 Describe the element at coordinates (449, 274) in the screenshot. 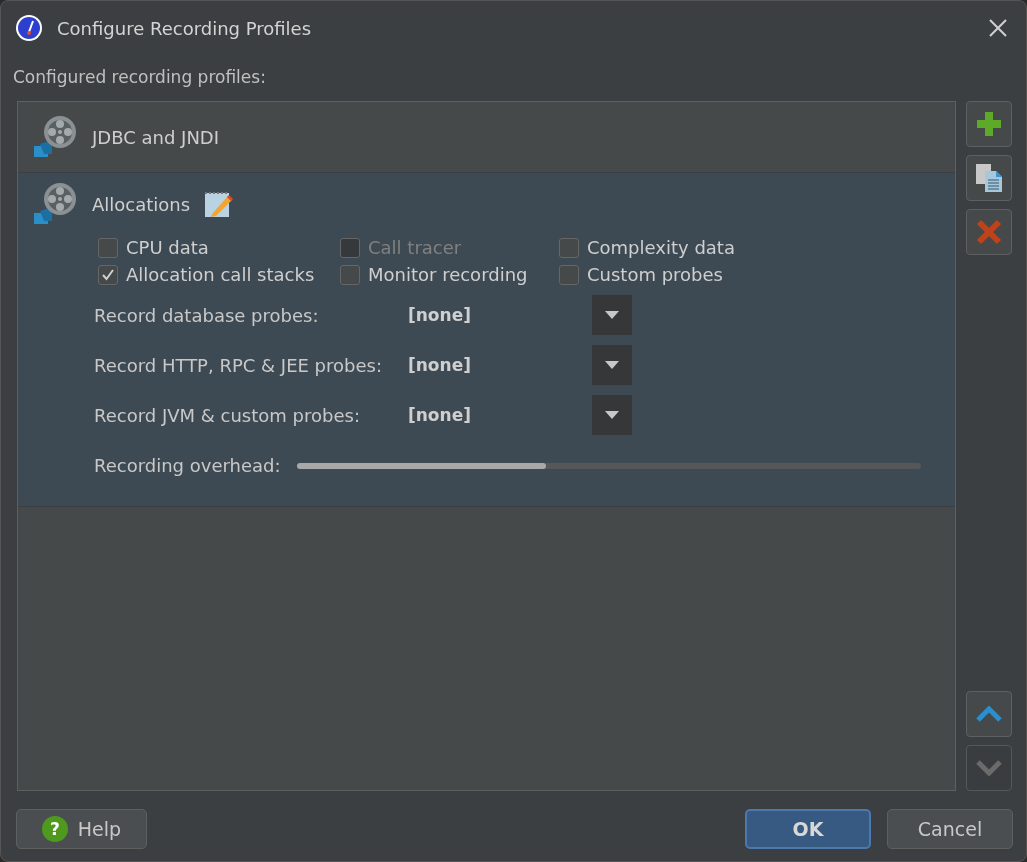

I see `option-checkbox: Monitor recording` at that location.